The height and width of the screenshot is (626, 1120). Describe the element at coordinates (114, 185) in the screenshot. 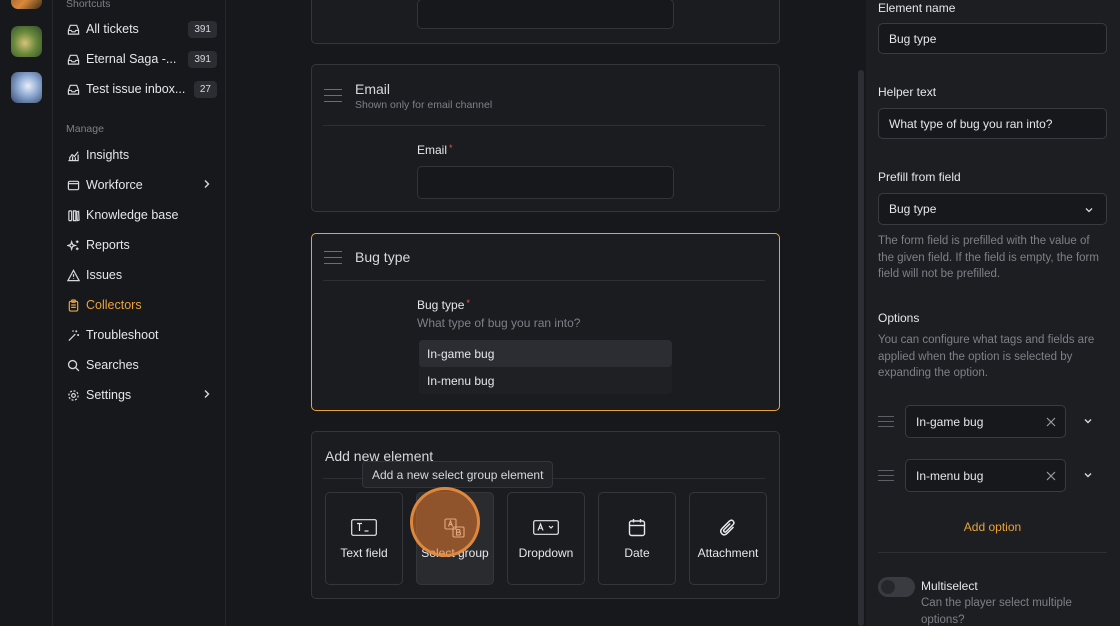

I see `sidebar-item-label: Workforce` at that location.